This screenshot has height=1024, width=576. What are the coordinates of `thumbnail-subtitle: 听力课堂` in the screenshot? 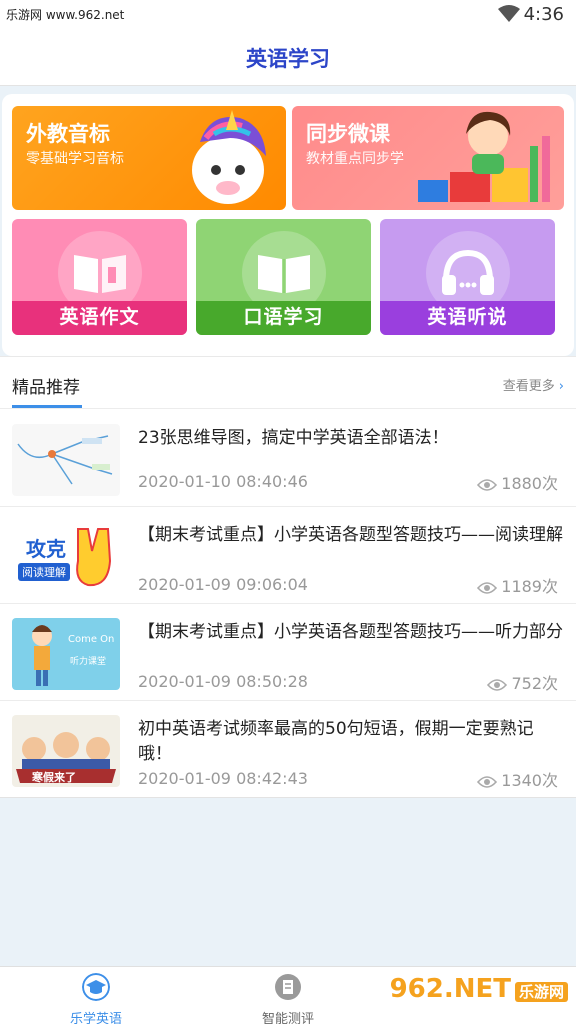 It's located at (88, 662).